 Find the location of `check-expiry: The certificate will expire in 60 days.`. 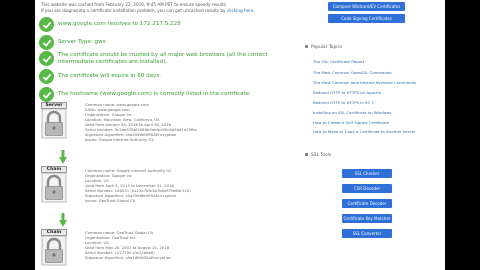

check-expiry: The certificate will expire in 60 days. is located at coordinates (100, 76).